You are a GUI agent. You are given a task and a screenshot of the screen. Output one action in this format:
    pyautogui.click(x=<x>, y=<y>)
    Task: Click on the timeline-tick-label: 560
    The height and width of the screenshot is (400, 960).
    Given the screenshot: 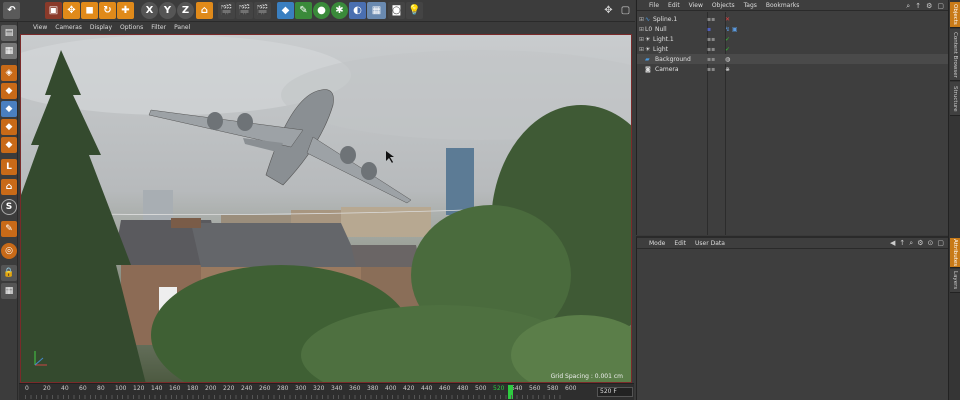 What is the action you would take?
    pyautogui.click(x=535, y=388)
    